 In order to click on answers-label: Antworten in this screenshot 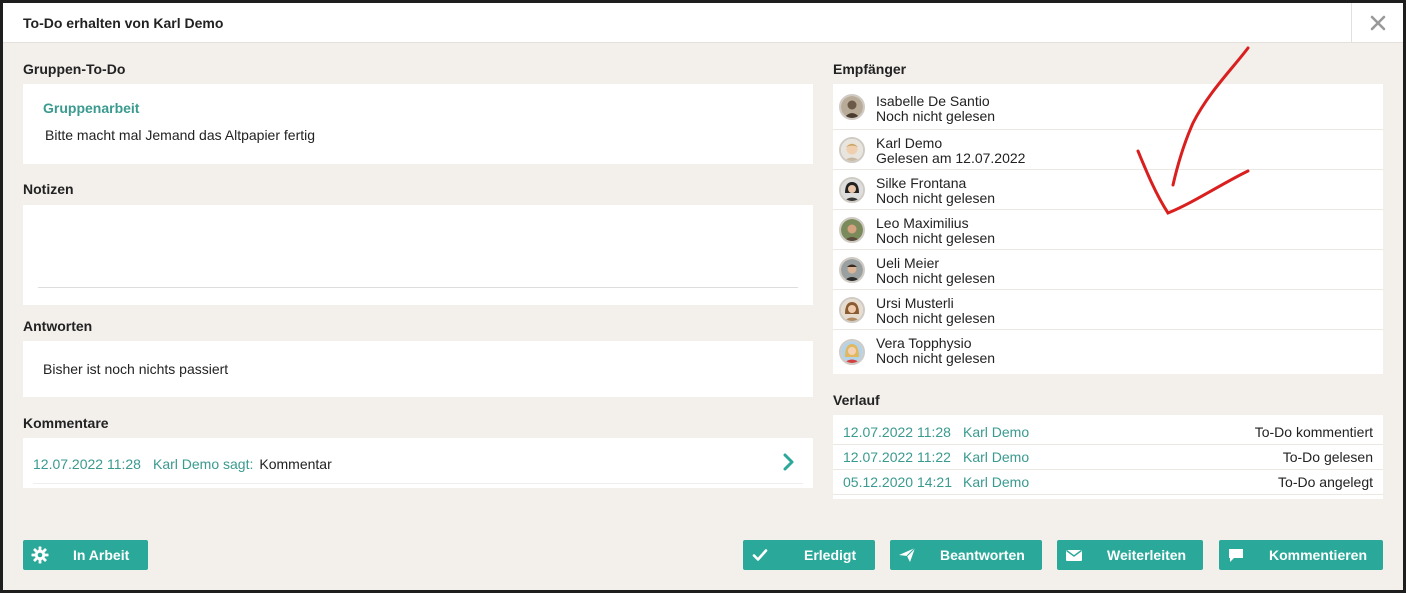, I will do `click(58, 326)`.